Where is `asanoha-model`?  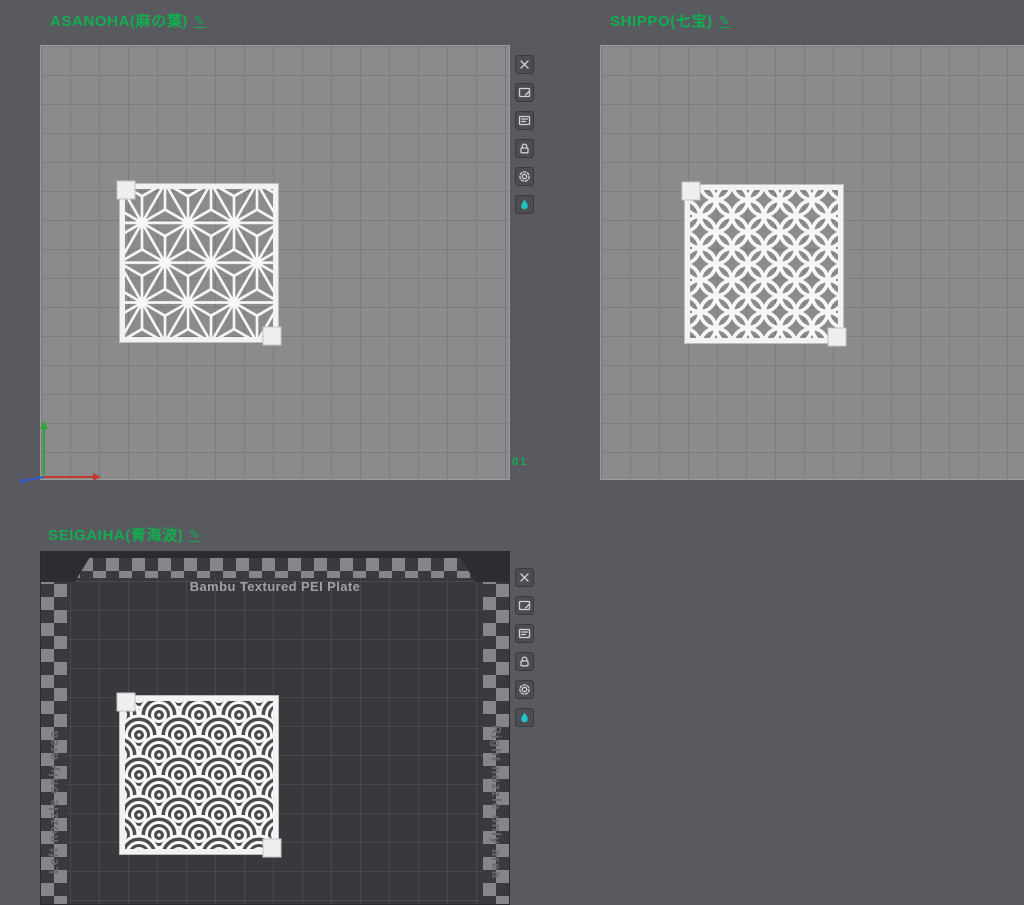
asanoha-model is located at coordinates (199, 263).